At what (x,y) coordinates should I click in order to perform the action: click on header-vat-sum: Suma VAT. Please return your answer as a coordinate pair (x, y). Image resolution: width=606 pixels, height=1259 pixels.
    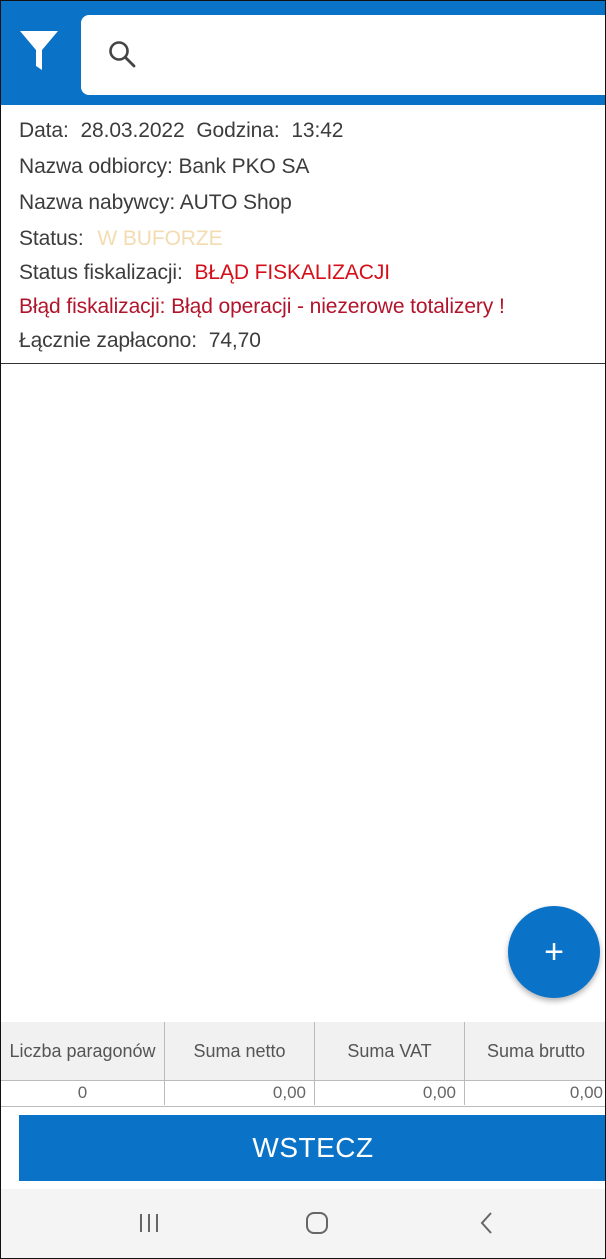
    Looking at the image, I should click on (390, 1051).